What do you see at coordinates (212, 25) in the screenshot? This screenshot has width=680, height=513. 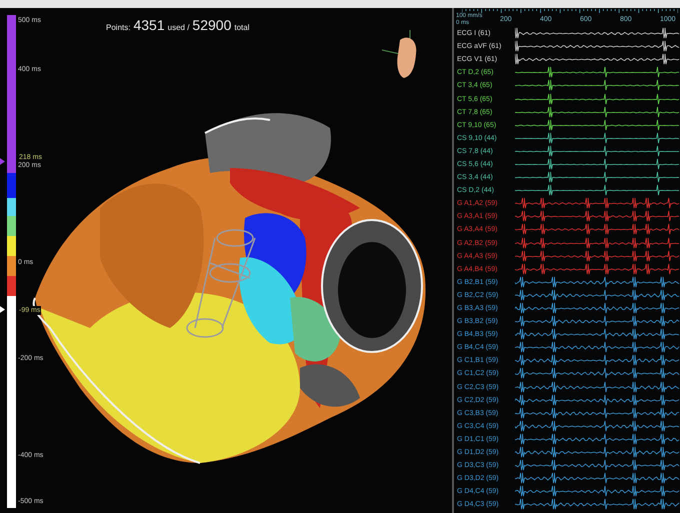 I see `total-count: 52900` at bounding box center [212, 25].